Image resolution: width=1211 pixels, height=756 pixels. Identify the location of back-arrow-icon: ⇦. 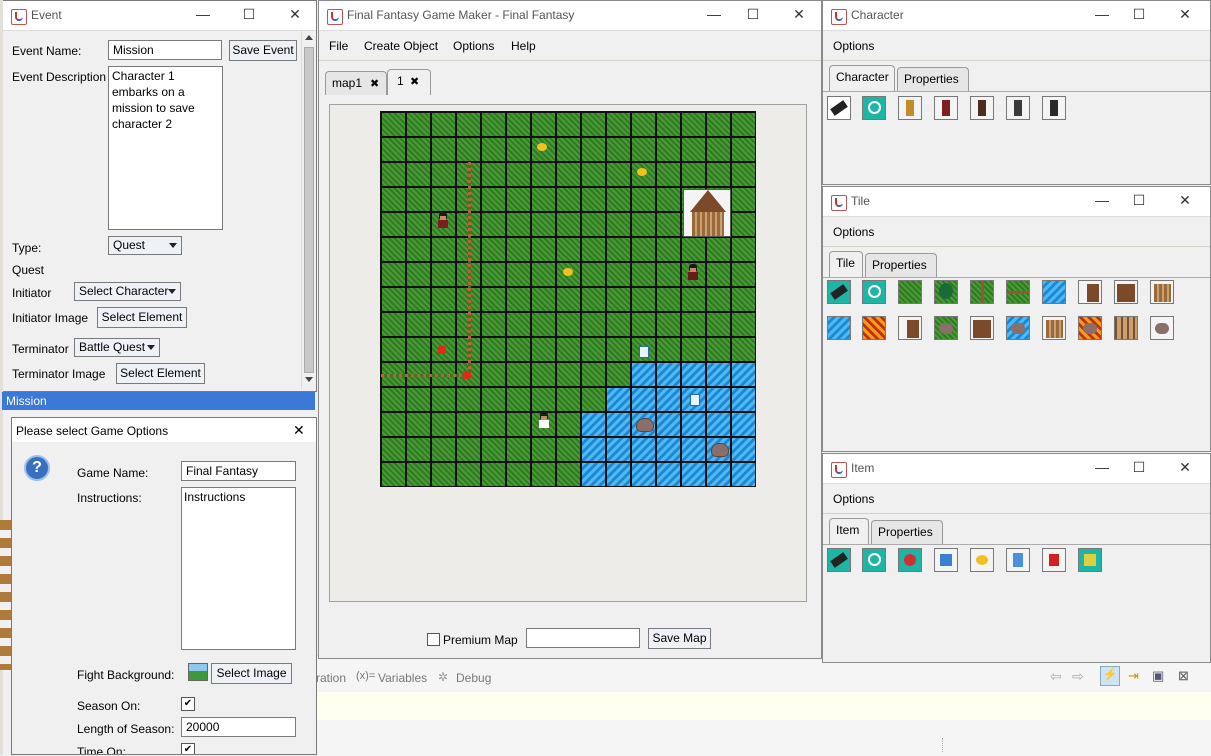
(1056, 676).